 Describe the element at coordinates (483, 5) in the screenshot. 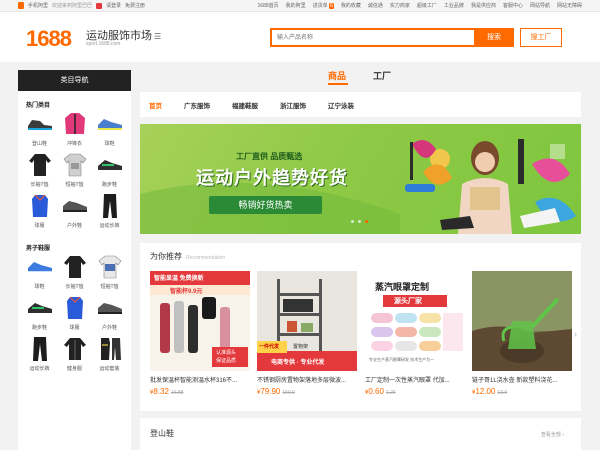

I see `nav-supplier-link: 我是供应商` at that location.